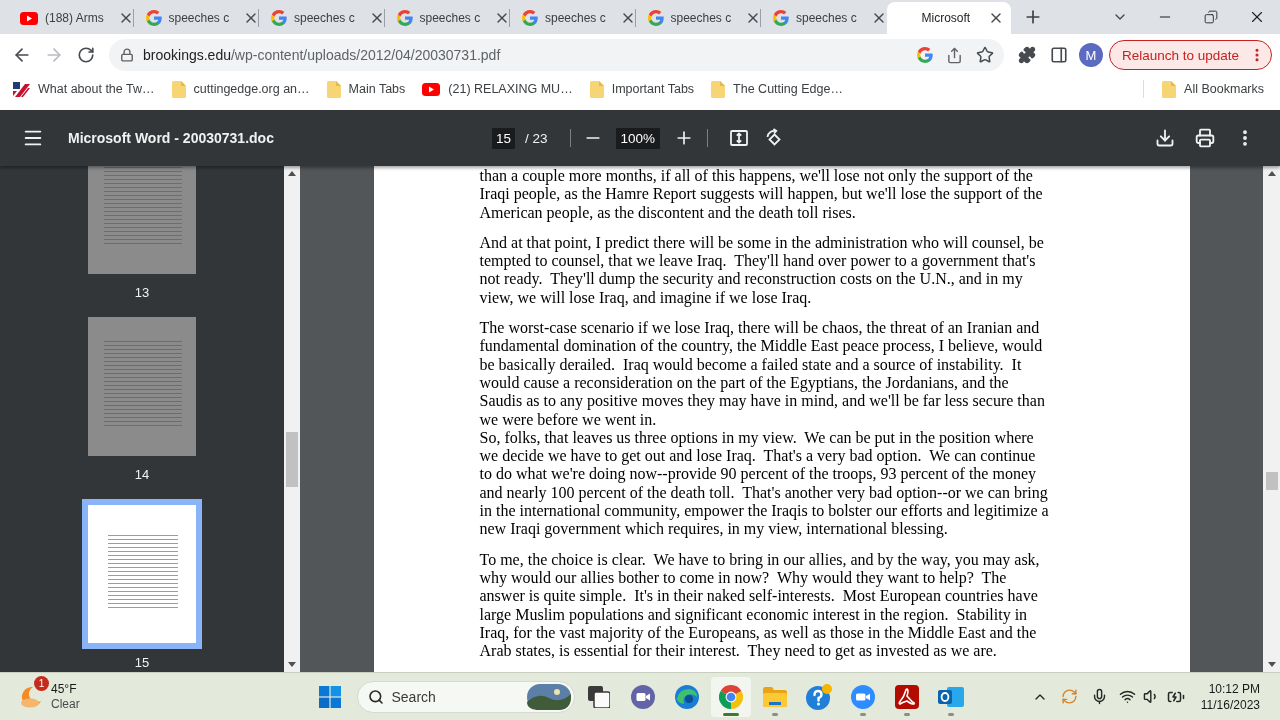 Image resolution: width=1280 pixels, height=720 pixels. I want to click on search-icon, so click(375, 696).